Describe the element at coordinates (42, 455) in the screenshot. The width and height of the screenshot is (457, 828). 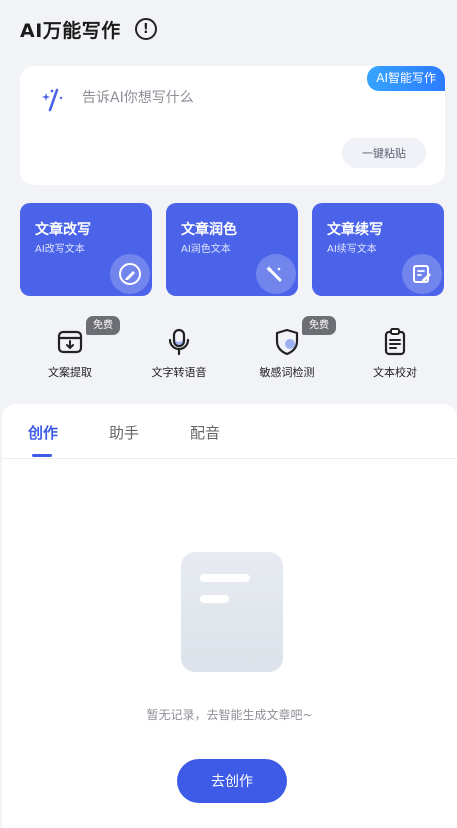
I see `tab-indicator` at that location.